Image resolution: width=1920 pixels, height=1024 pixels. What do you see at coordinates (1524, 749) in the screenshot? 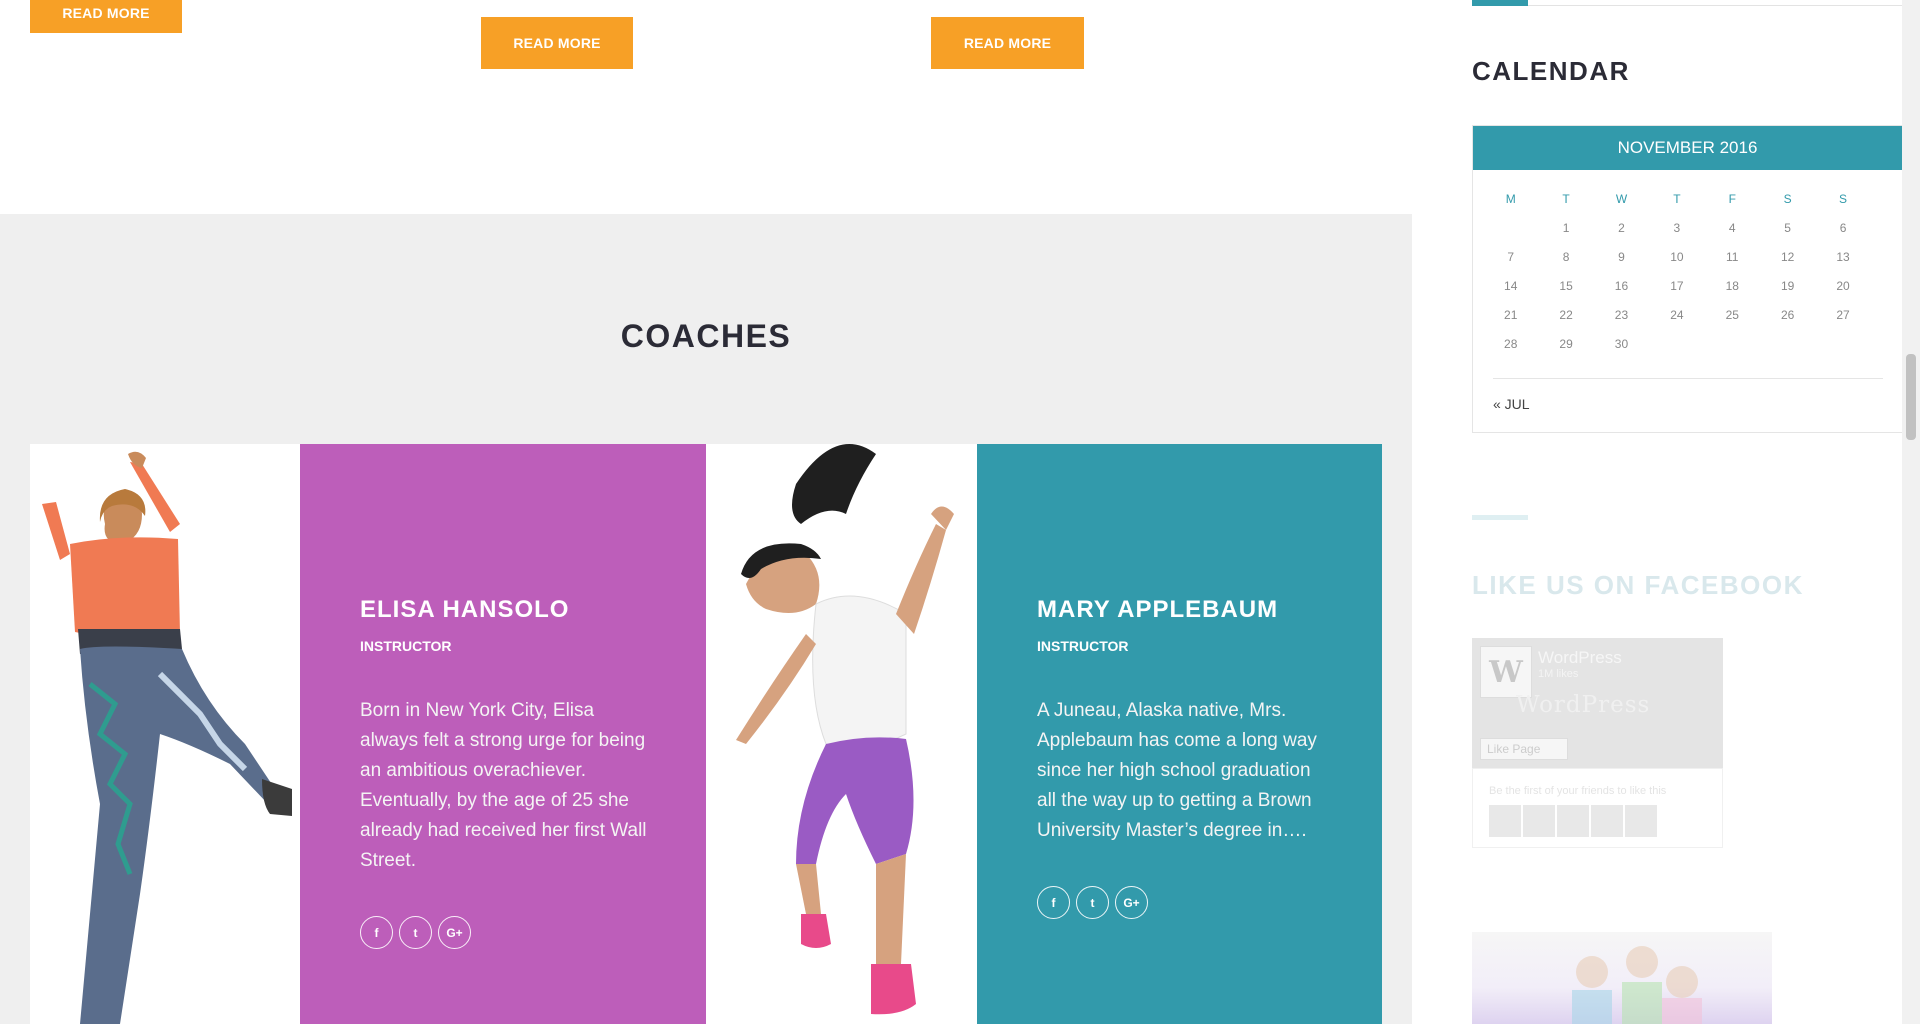
I see `facebook-like-button: Like Page` at bounding box center [1524, 749].